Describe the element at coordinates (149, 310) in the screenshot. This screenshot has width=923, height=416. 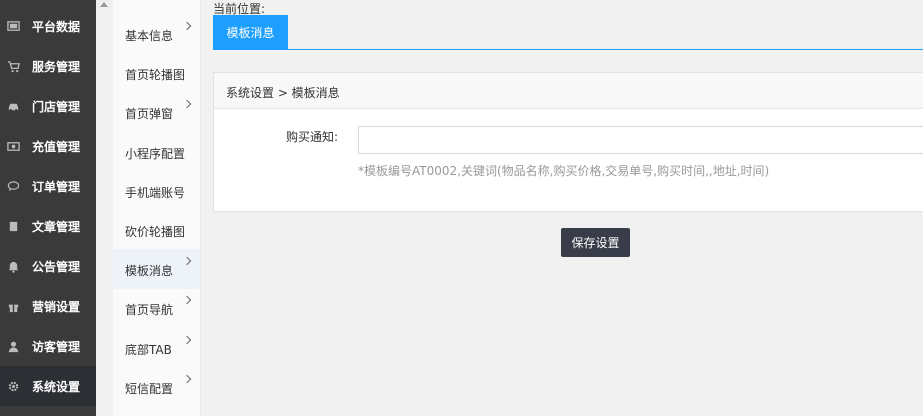
I see `submenu-item-label: 首页导航` at that location.